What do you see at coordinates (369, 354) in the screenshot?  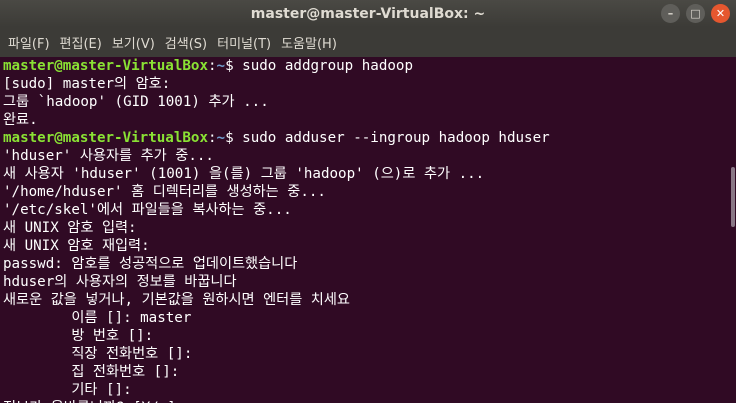 I see `output-line: 직장 전화번호 []:` at bounding box center [369, 354].